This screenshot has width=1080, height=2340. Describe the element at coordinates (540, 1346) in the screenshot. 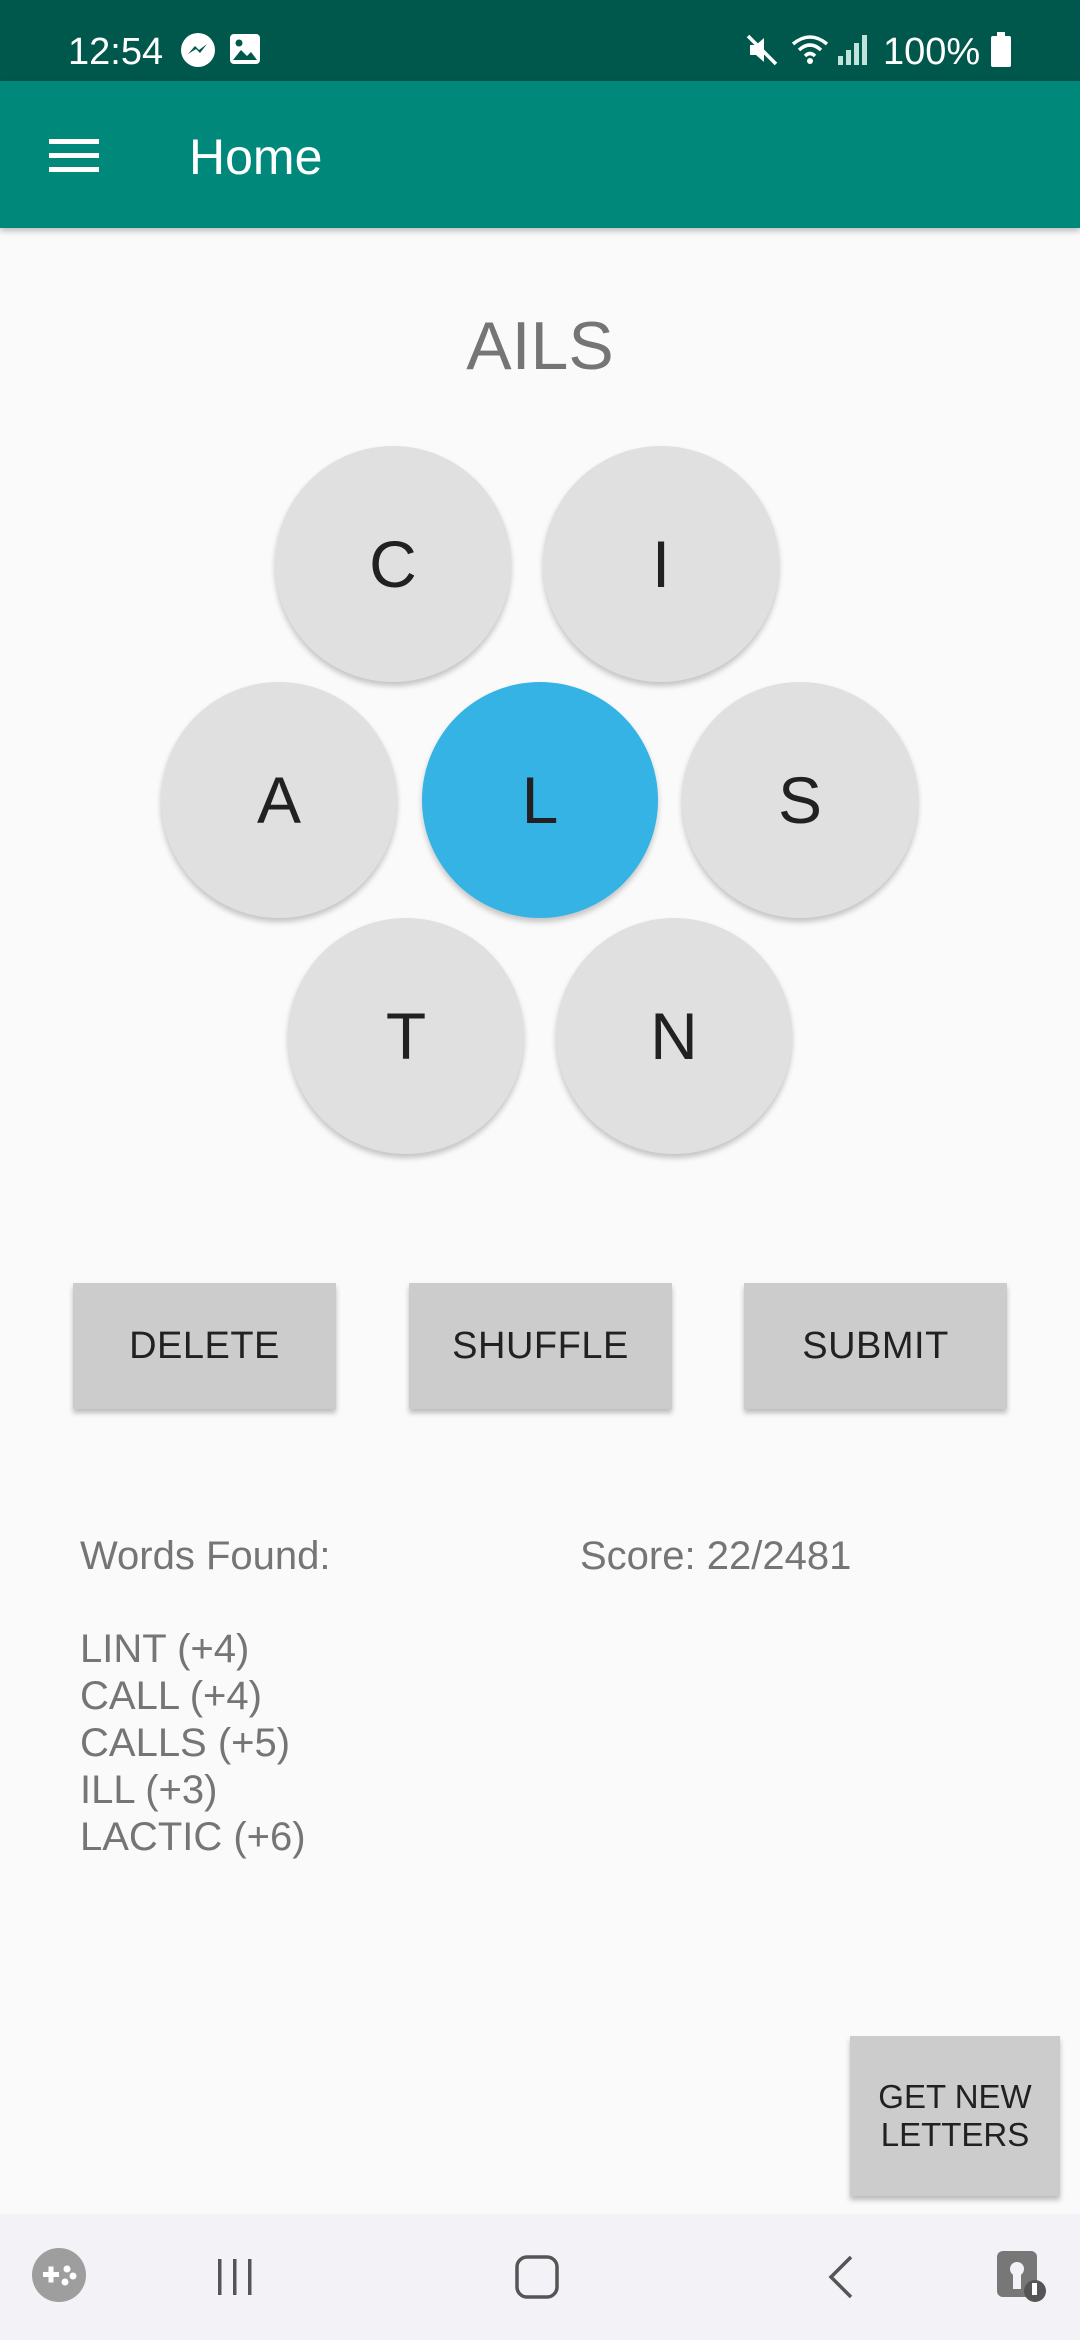

I see `shuffle-button: SHUFFLE` at that location.